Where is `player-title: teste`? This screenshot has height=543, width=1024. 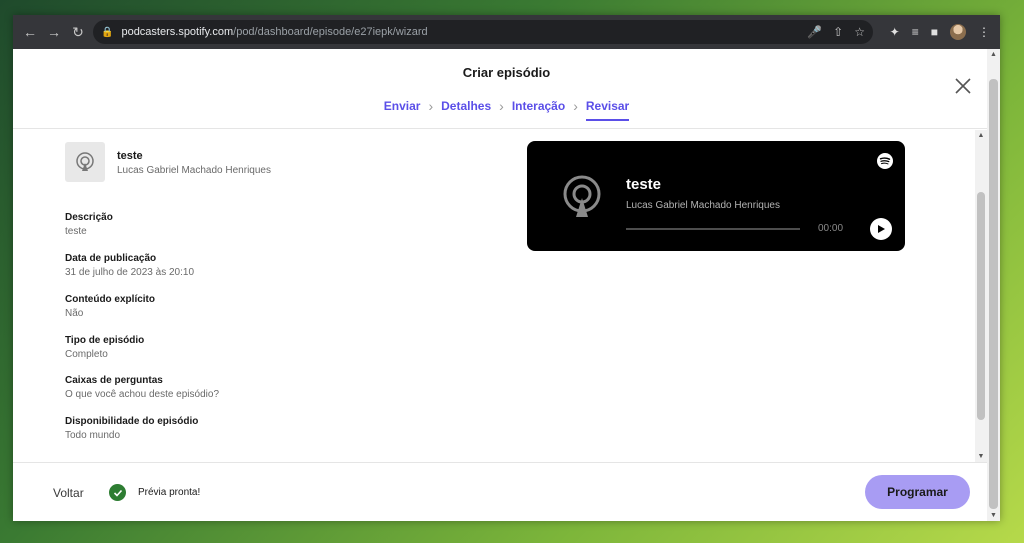
player-title: teste is located at coordinates (644, 184).